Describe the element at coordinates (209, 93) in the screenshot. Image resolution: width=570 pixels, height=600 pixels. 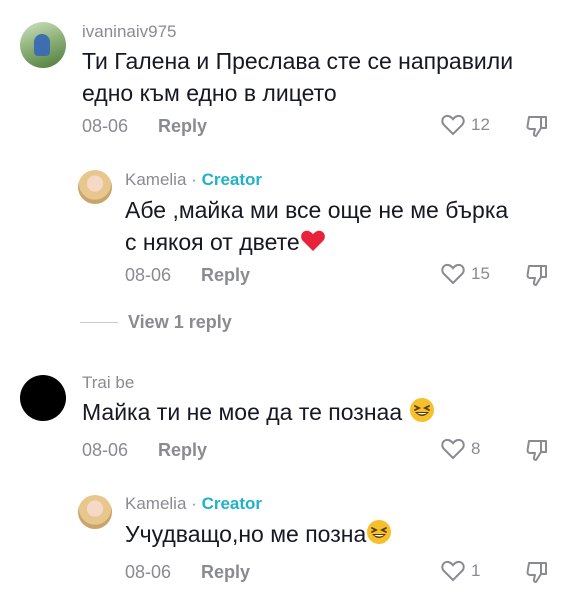
I see `comment-text-line: едно към едно в лицето` at that location.